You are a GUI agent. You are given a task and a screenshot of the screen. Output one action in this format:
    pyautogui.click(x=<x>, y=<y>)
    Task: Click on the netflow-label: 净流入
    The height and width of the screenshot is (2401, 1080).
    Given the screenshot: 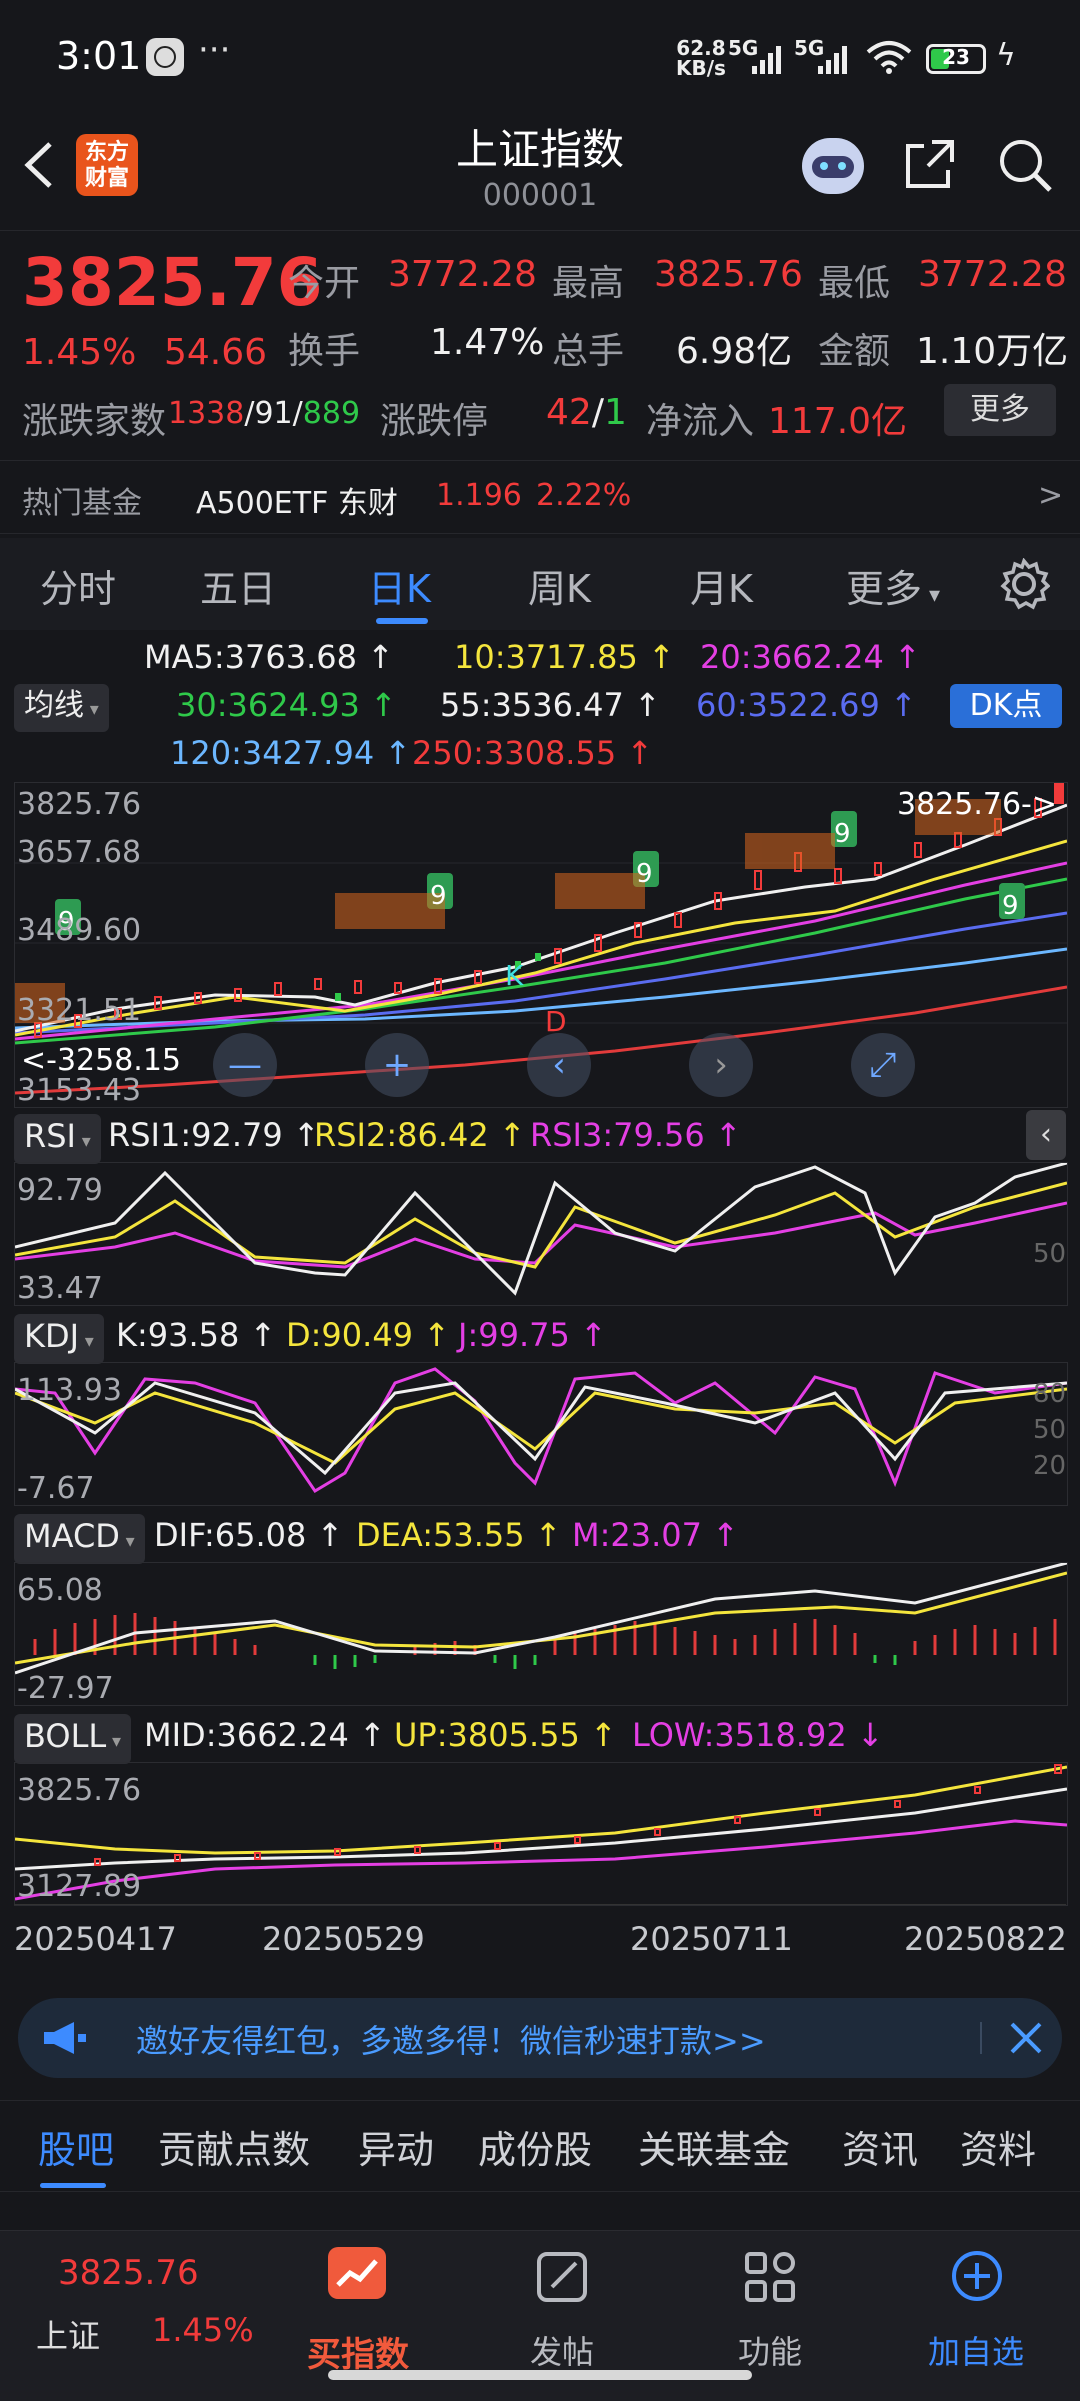 What is the action you would take?
    pyautogui.click(x=700, y=421)
    